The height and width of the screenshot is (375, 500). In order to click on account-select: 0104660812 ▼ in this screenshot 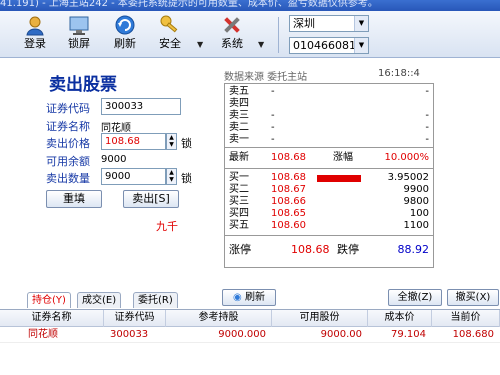, I will do `click(329, 45)`.